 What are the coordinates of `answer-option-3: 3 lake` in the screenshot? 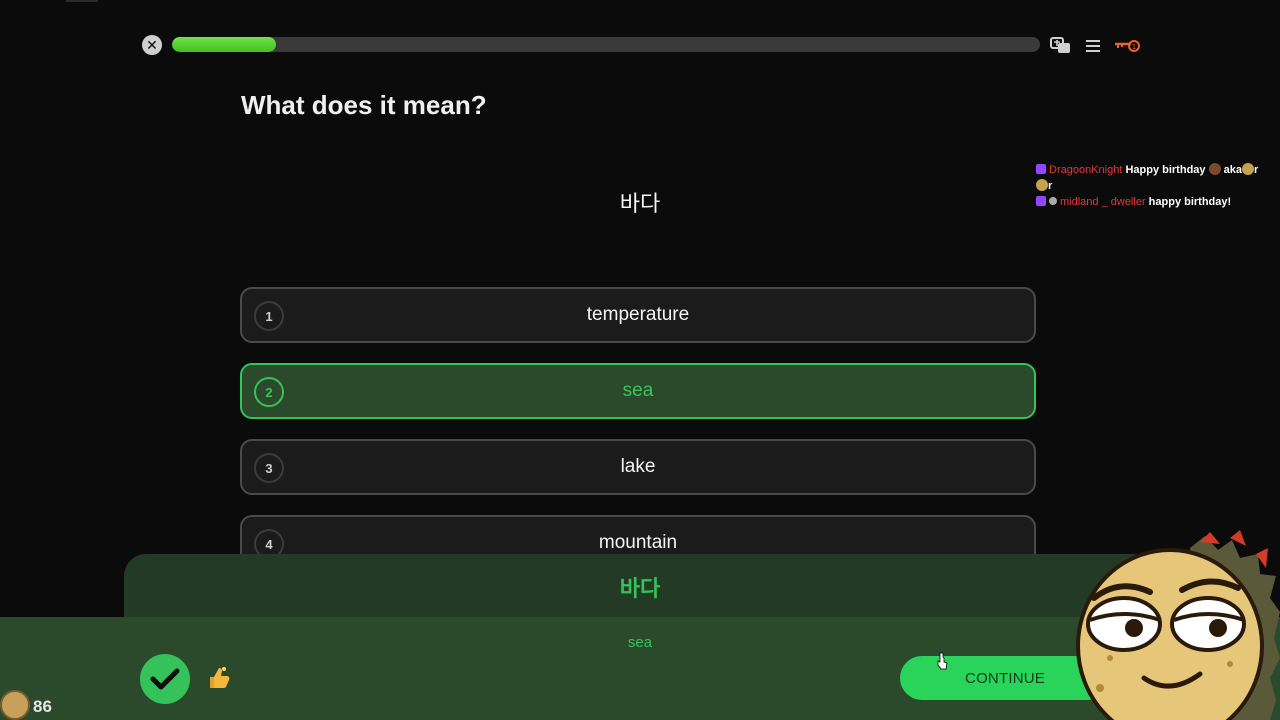 It's located at (638, 467).